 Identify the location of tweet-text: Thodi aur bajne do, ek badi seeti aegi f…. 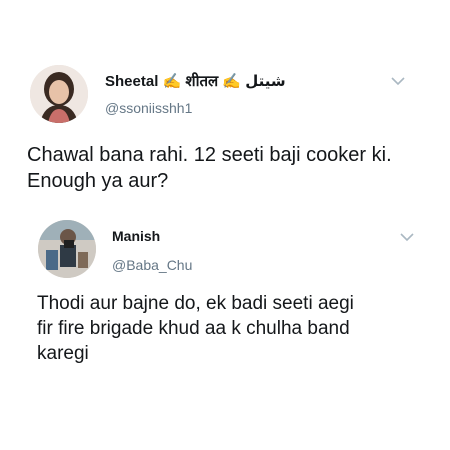
(195, 328).